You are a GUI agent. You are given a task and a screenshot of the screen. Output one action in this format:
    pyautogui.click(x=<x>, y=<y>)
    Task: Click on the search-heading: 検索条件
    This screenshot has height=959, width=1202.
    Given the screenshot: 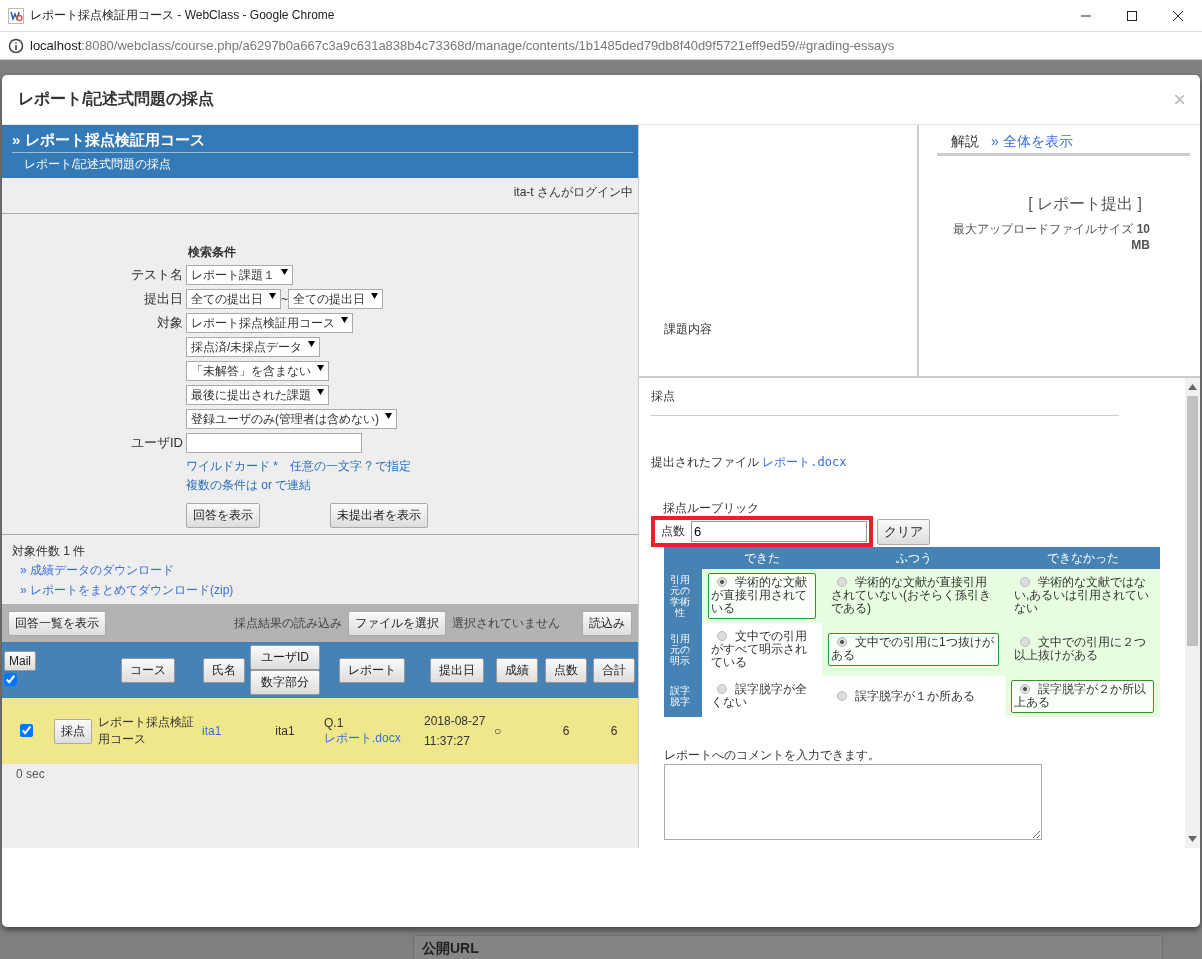 What is the action you would take?
    pyautogui.click(x=212, y=252)
    